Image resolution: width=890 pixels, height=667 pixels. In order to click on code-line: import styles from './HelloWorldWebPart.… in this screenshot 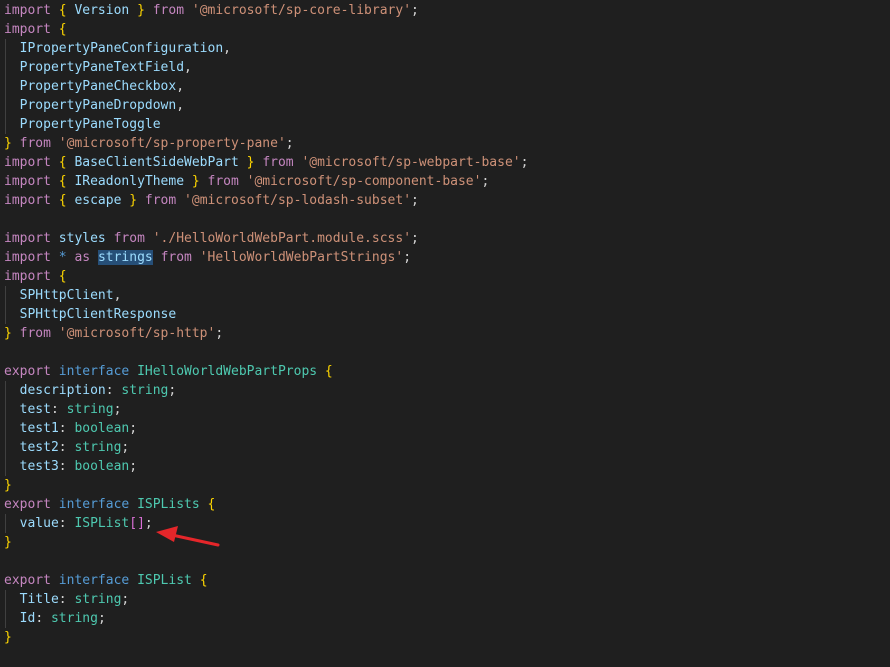, I will do `click(266, 238)`.